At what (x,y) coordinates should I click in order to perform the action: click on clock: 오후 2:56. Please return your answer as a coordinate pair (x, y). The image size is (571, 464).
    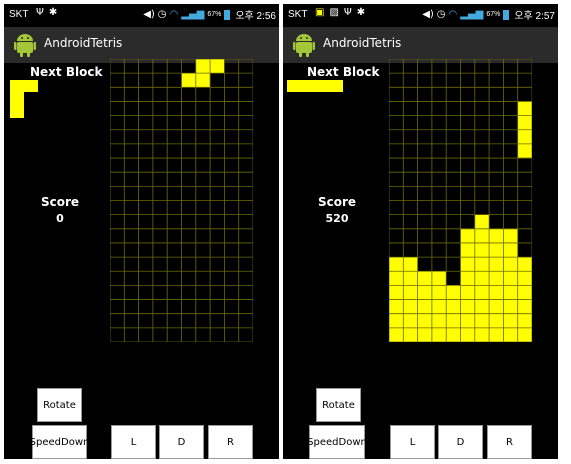
    Looking at the image, I should click on (255, 16).